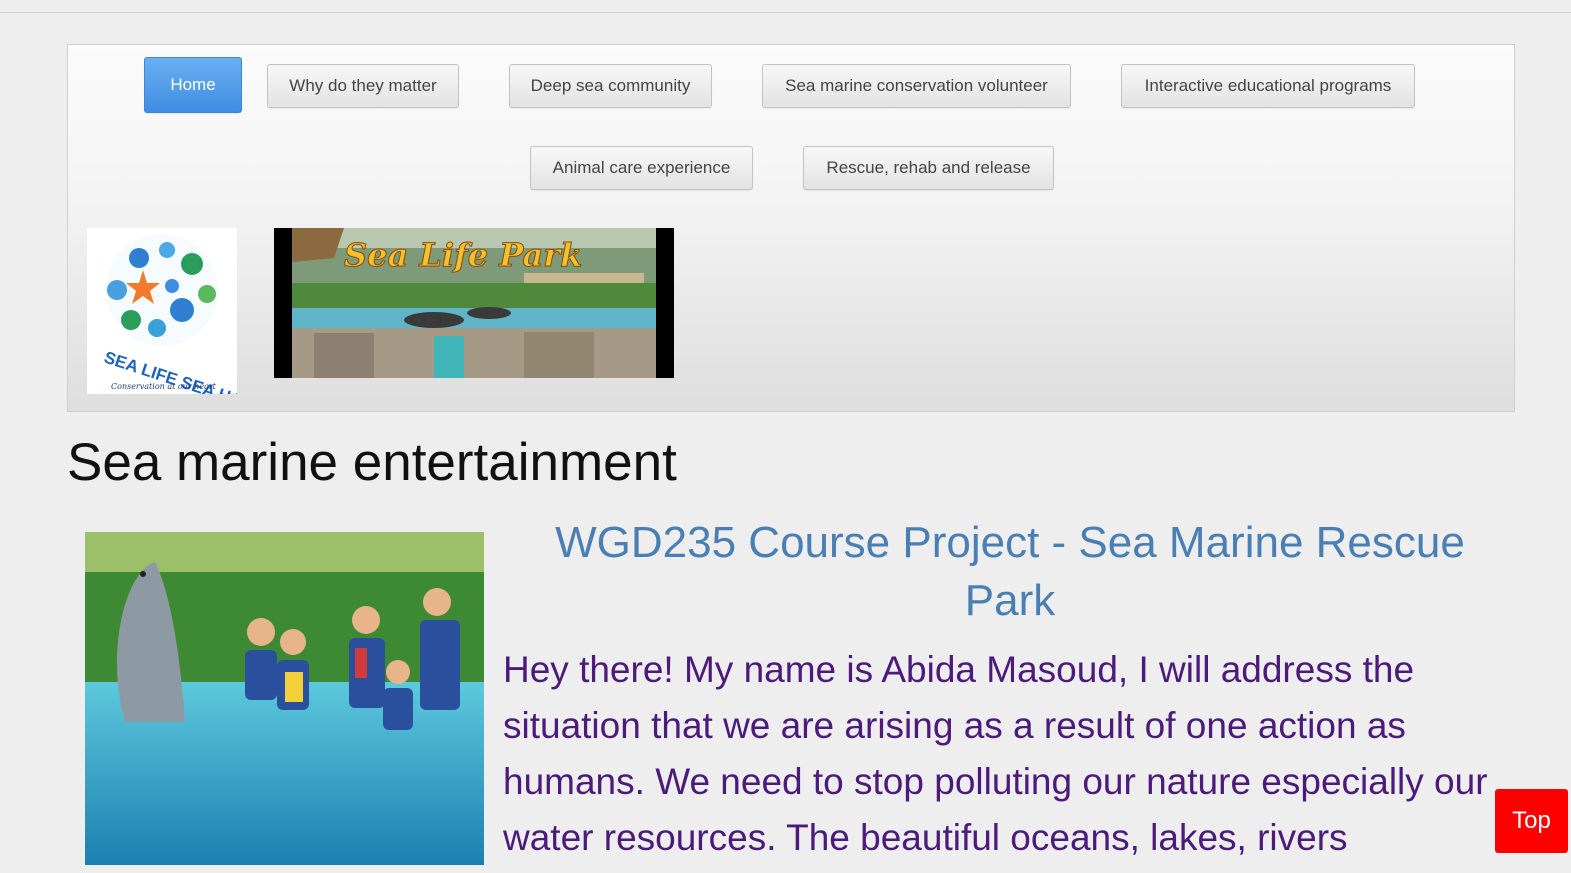 Image resolution: width=1571 pixels, height=873 pixels. What do you see at coordinates (193, 85) in the screenshot?
I see `nav-home-button: Home` at bounding box center [193, 85].